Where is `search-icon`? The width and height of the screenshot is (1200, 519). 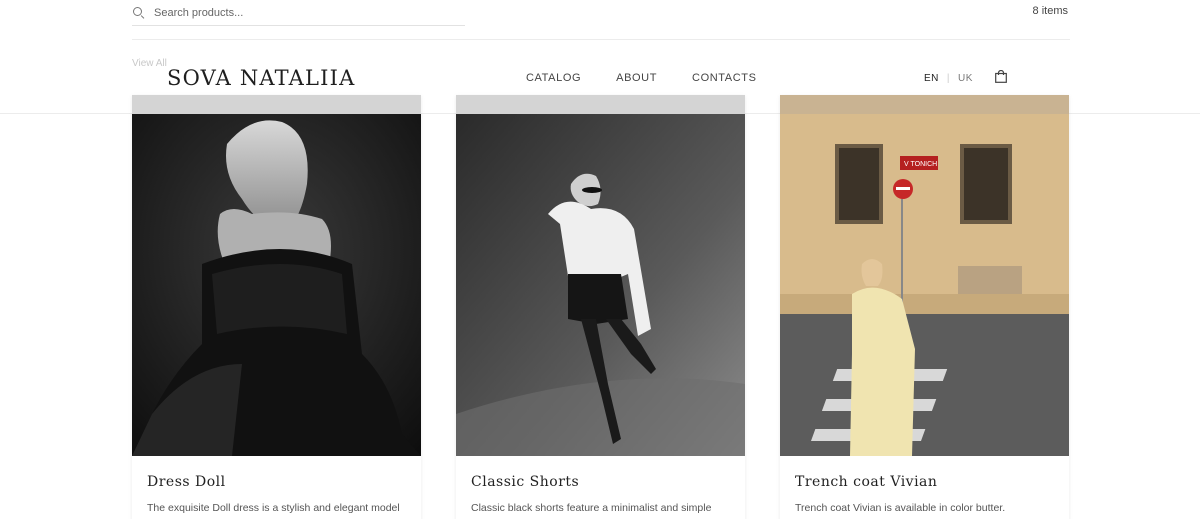 search-icon is located at coordinates (139, 12).